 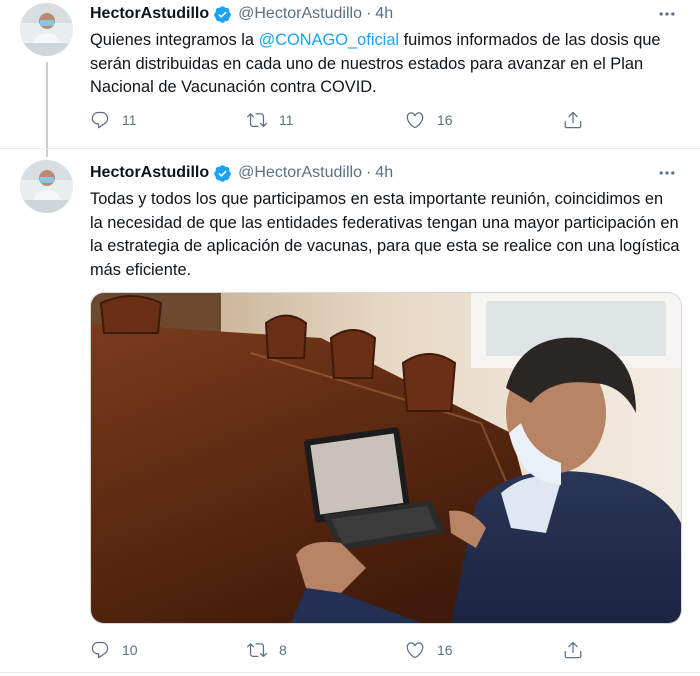 I want to click on retweet-button: 11, so click(x=270, y=120).